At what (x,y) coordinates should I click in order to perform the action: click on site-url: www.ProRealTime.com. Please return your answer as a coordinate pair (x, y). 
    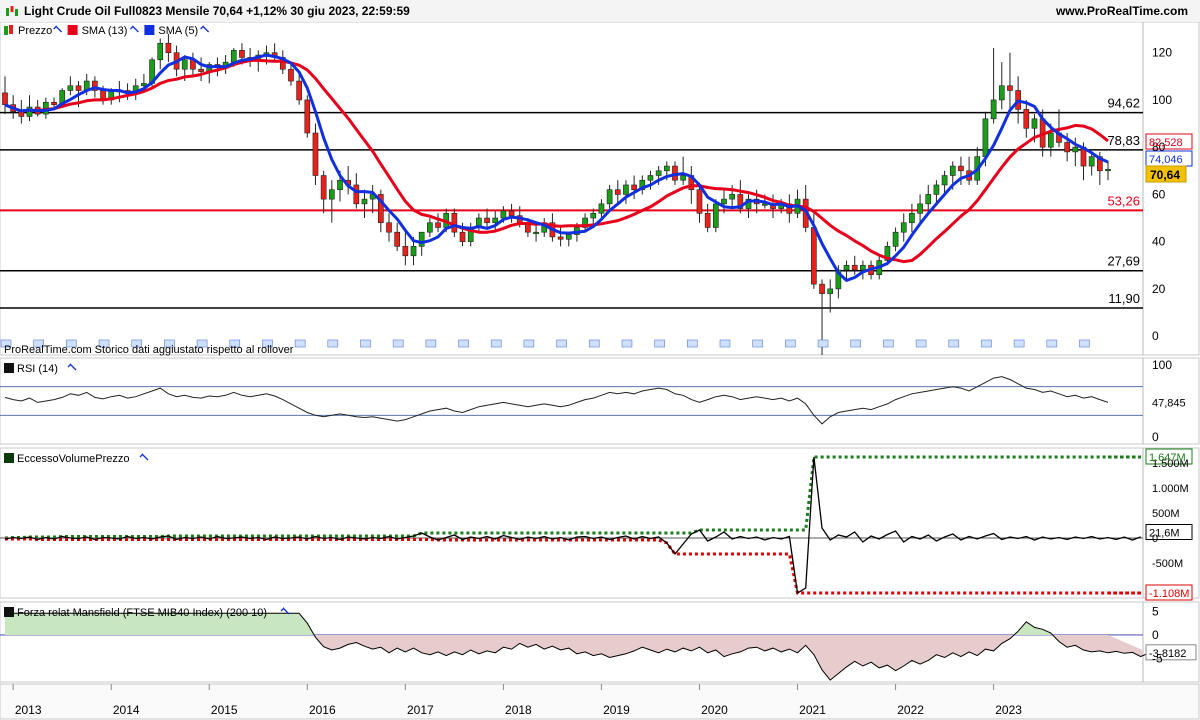
    Looking at the image, I should click on (1122, 11).